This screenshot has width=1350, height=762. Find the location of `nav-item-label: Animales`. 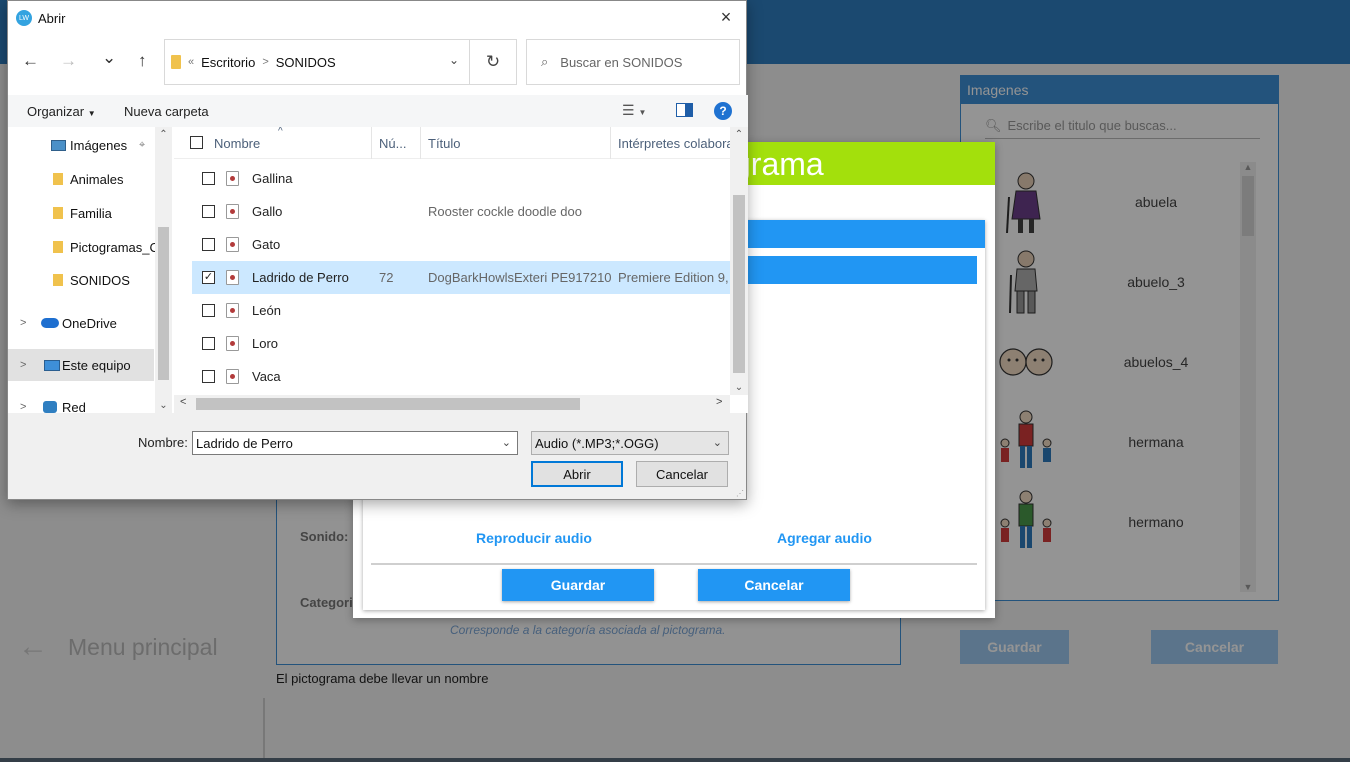

nav-item-label: Animales is located at coordinates (97, 179).